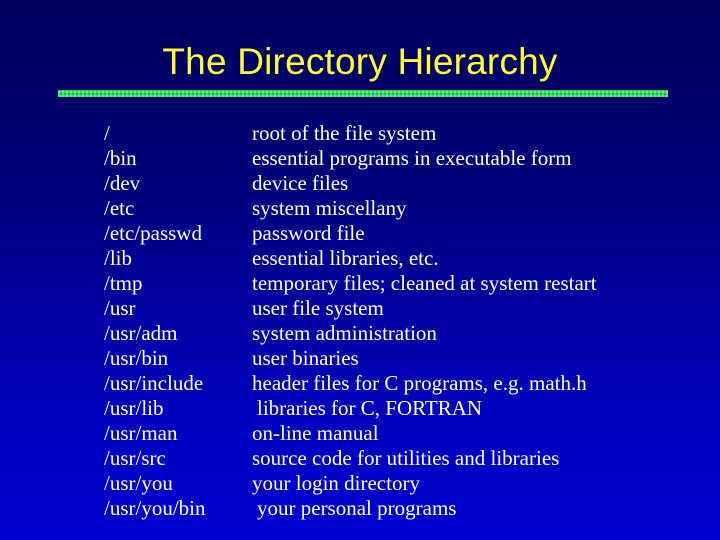 Image resolution: width=720 pixels, height=540 pixels. What do you see at coordinates (119, 208) in the screenshot?
I see `directory-path: /etc` at bounding box center [119, 208].